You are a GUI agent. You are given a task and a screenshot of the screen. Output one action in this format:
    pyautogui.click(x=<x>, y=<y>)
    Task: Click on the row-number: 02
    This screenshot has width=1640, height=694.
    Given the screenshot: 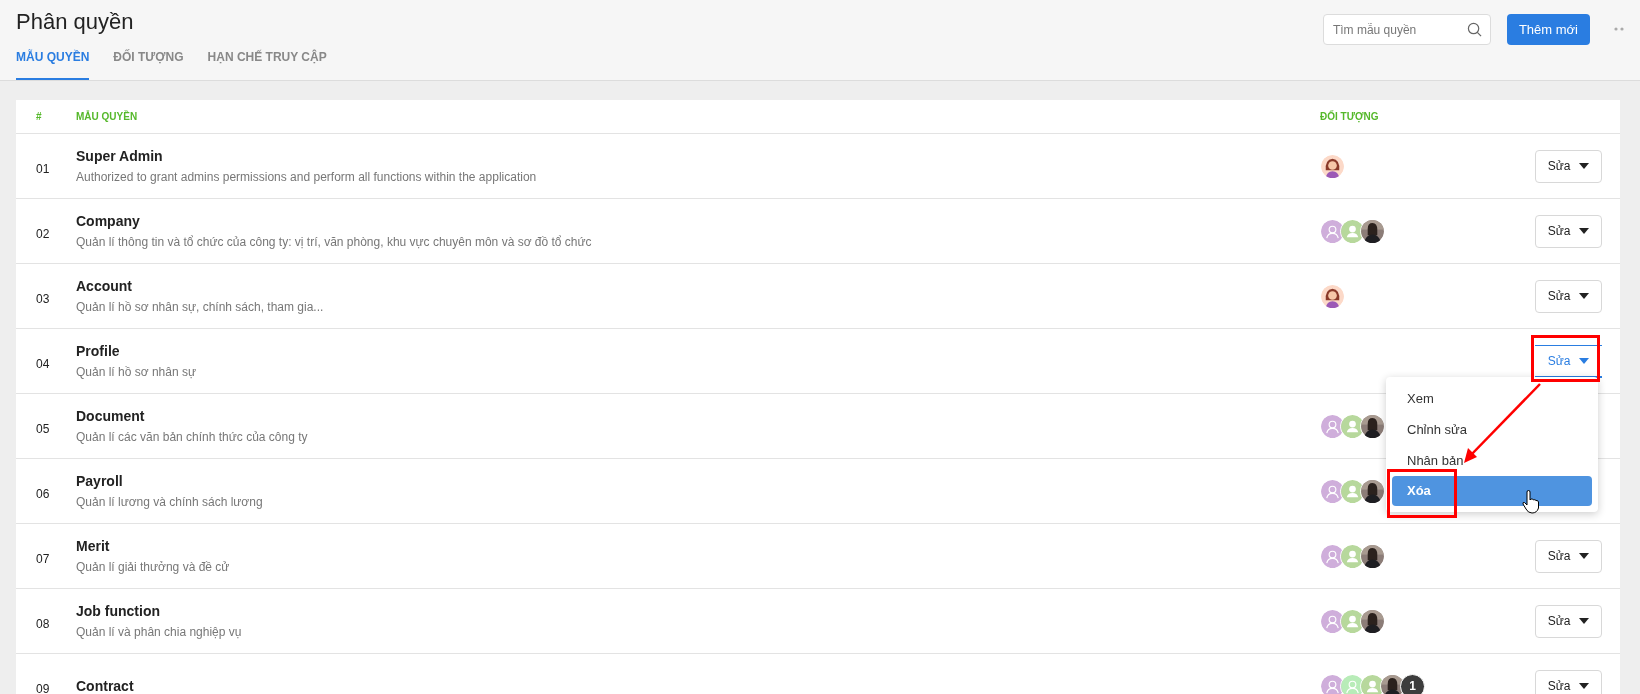 What is the action you would take?
    pyautogui.click(x=43, y=234)
    